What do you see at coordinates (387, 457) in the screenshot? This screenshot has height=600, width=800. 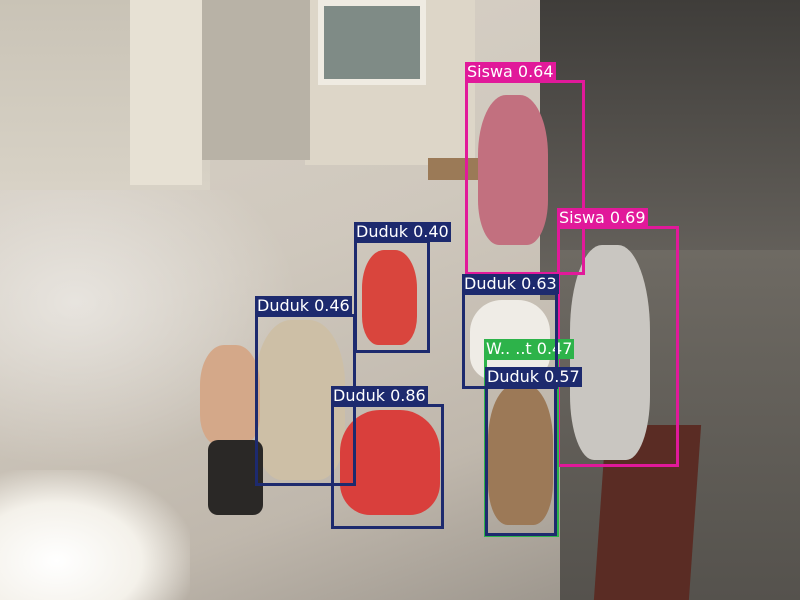 I see `detection-box-duduk: Duduk 0.86` at bounding box center [387, 457].